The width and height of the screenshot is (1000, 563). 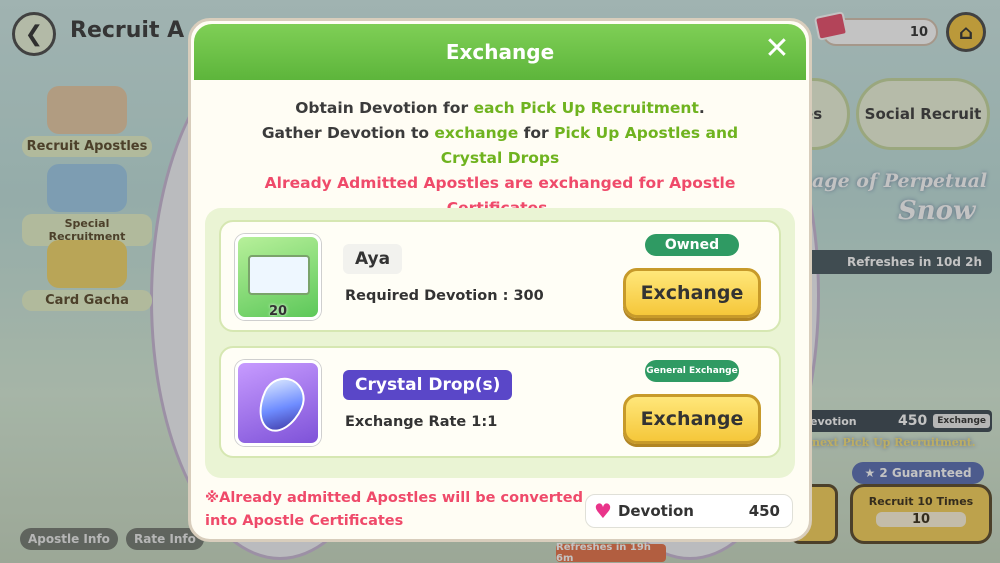 I want to click on close-icon: ✕, so click(x=777, y=49).